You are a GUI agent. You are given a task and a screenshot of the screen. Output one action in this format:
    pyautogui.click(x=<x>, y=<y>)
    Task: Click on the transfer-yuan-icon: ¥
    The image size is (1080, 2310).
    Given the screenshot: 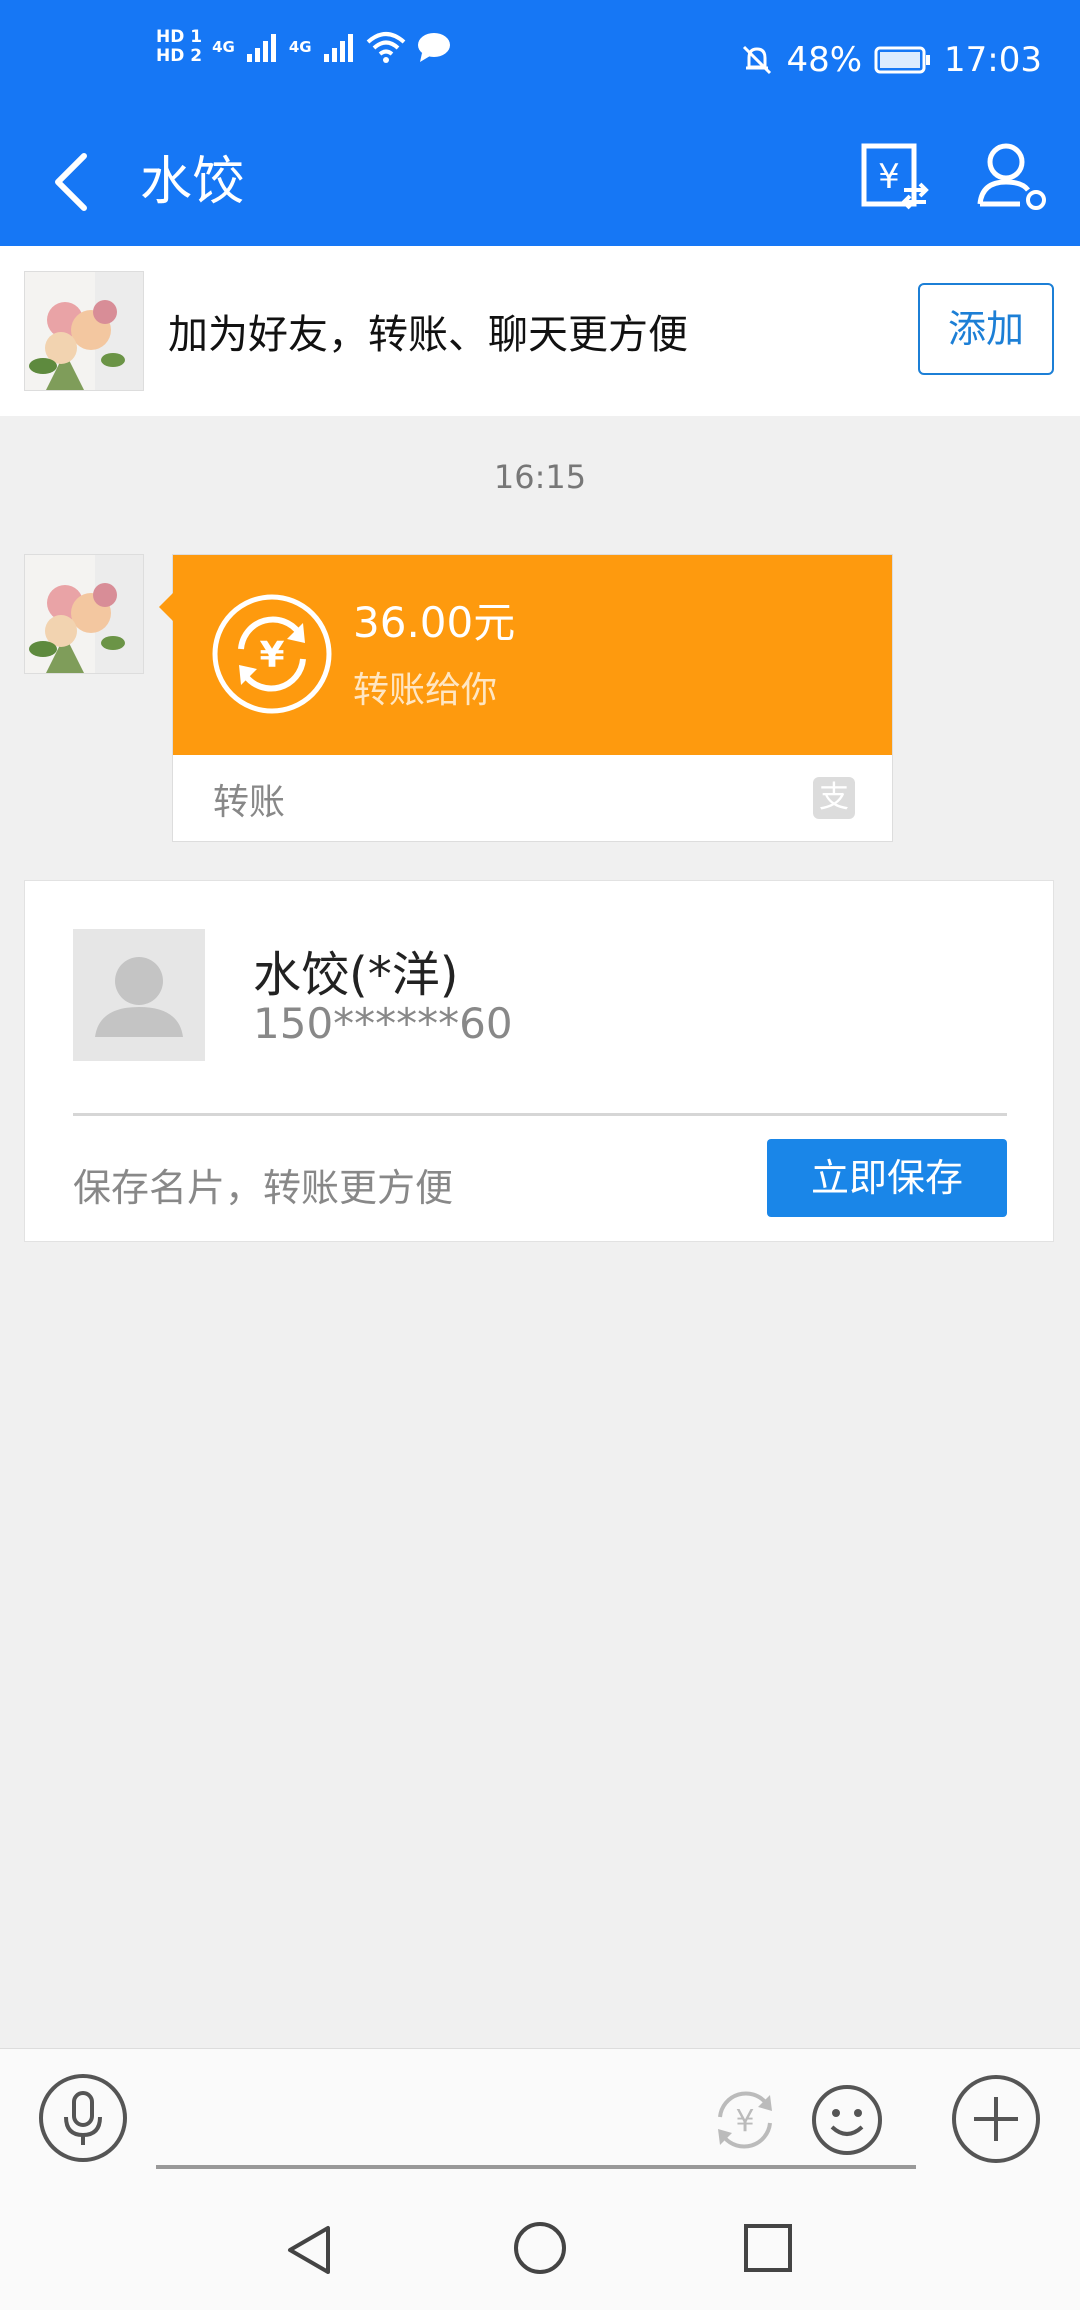 What is the action you would take?
    pyautogui.click(x=894, y=176)
    